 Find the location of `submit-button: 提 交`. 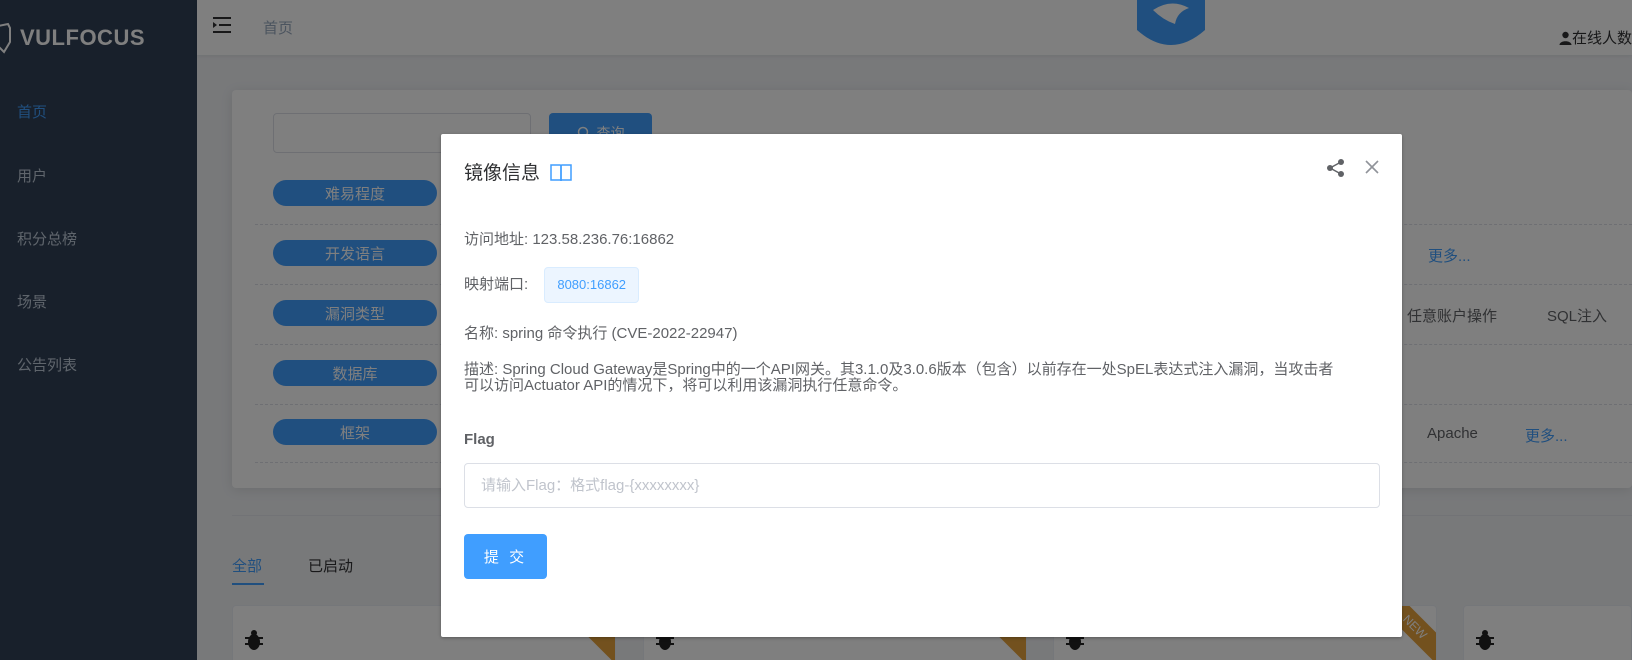

submit-button: 提 交 is located at coordinates (505, 556).